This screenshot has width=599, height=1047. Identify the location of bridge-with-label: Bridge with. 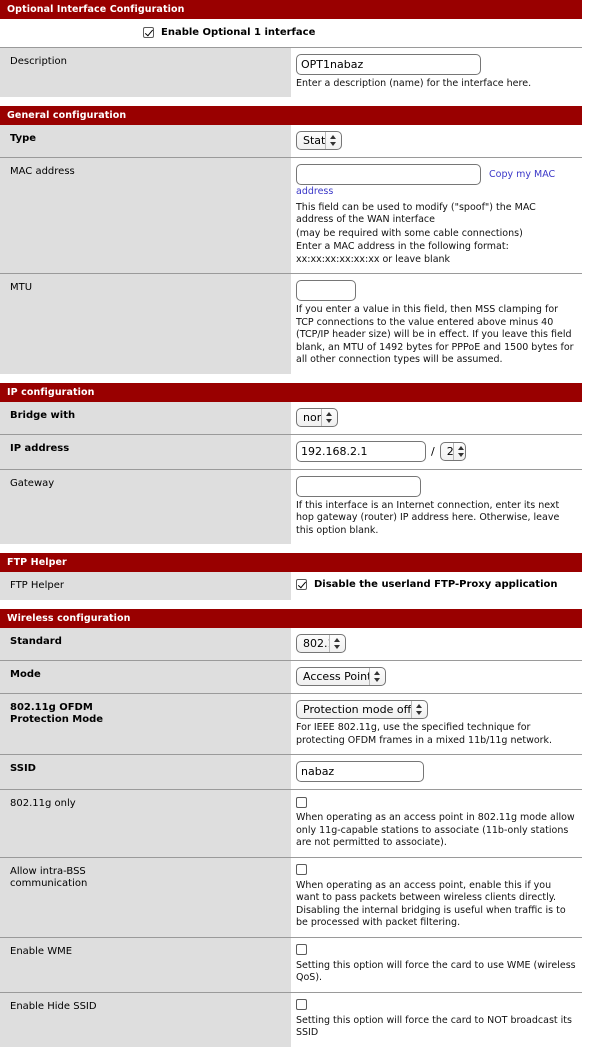
(145, 417).